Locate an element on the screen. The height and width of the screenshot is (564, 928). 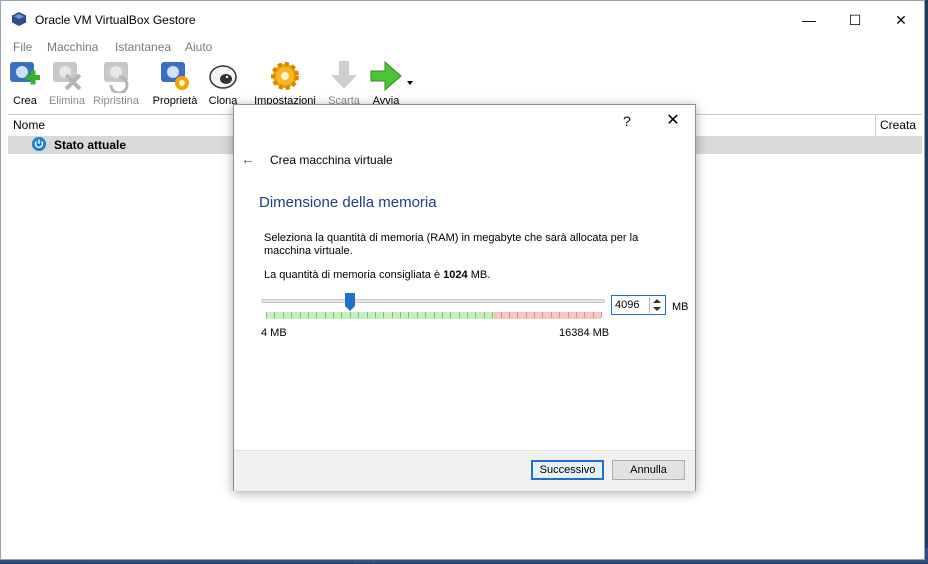
properties-icon is located at coordinates (175, 76).